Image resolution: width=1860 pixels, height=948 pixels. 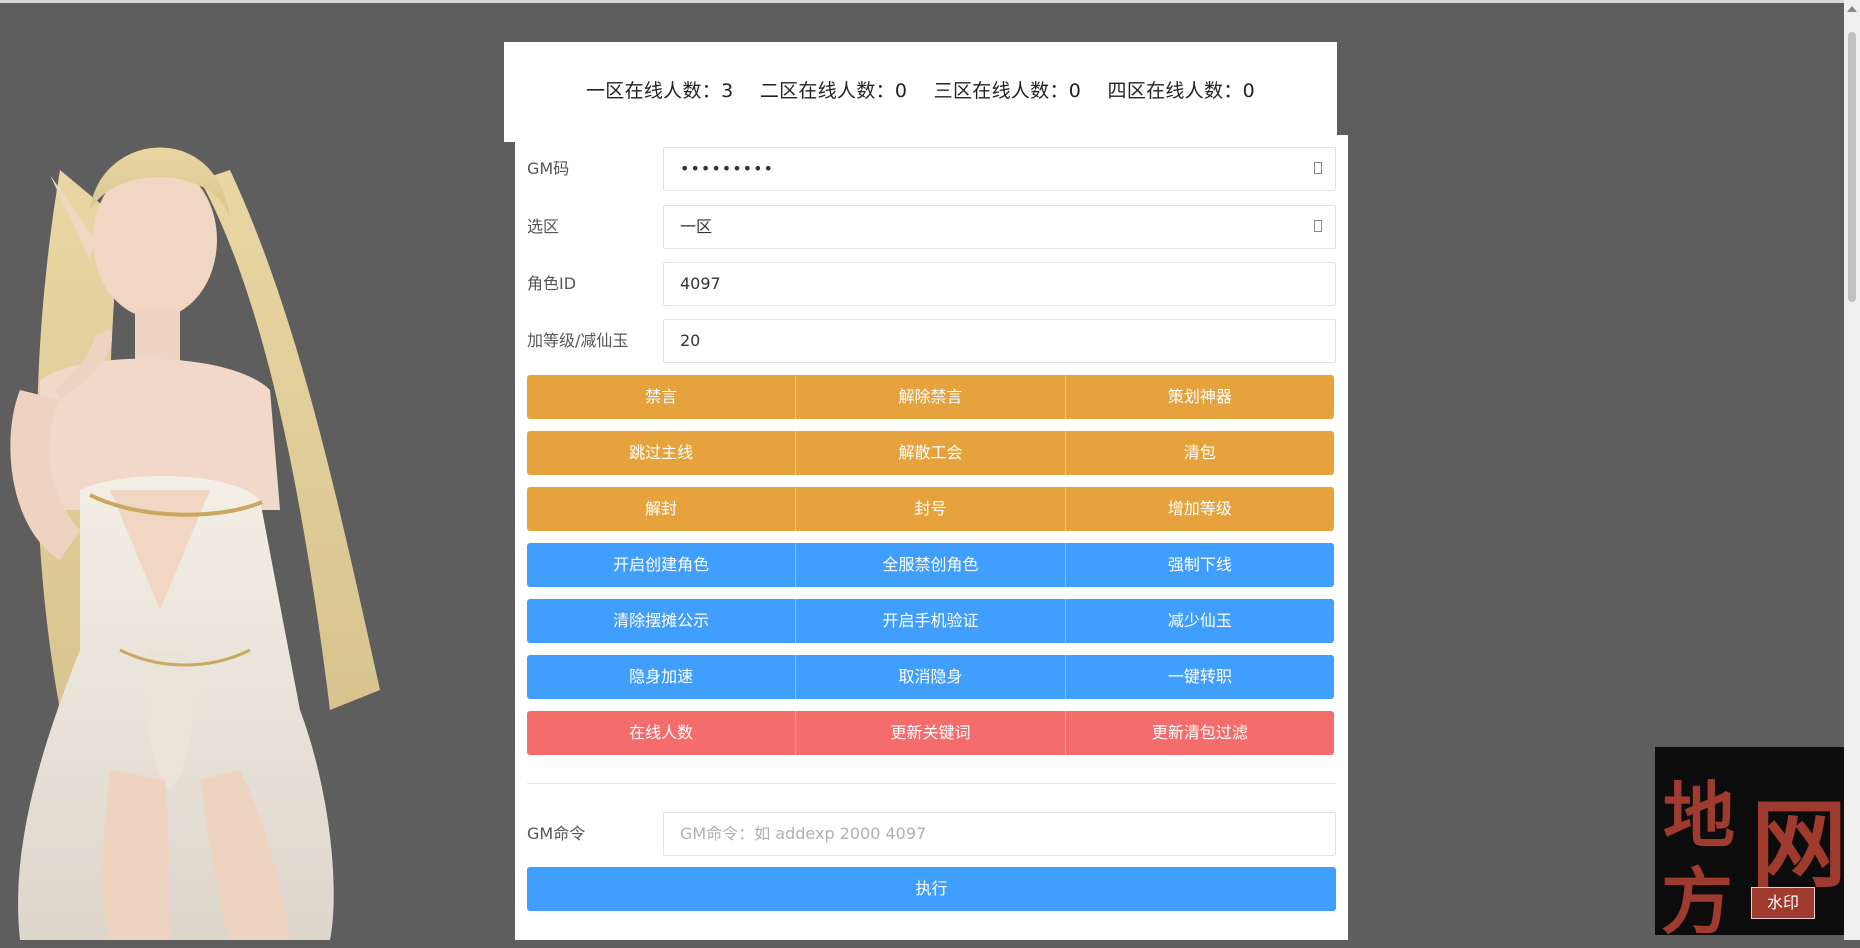 What do you see at coordinates (1799, 844) in the screenshot?
I see `watermark-char-3: 网` at bounding box center [1799, 844].